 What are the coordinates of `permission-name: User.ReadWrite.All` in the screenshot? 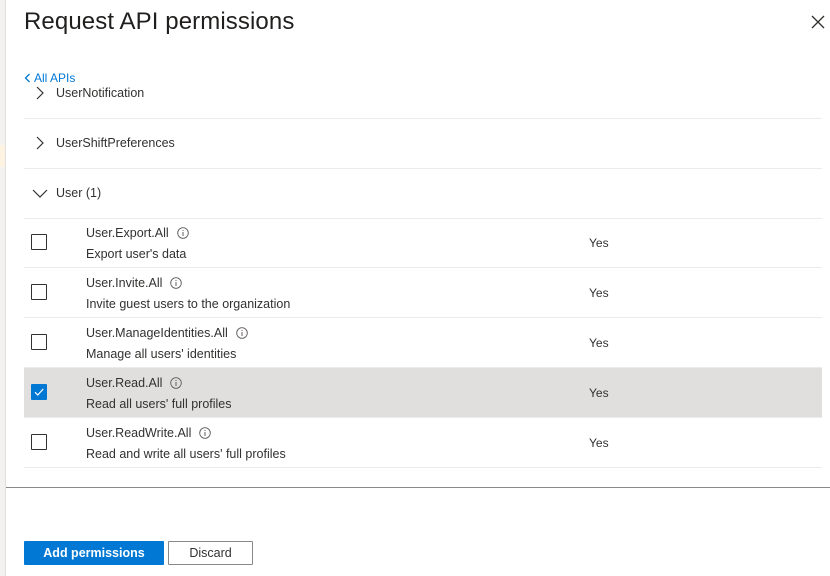 It's located at (139, 433).